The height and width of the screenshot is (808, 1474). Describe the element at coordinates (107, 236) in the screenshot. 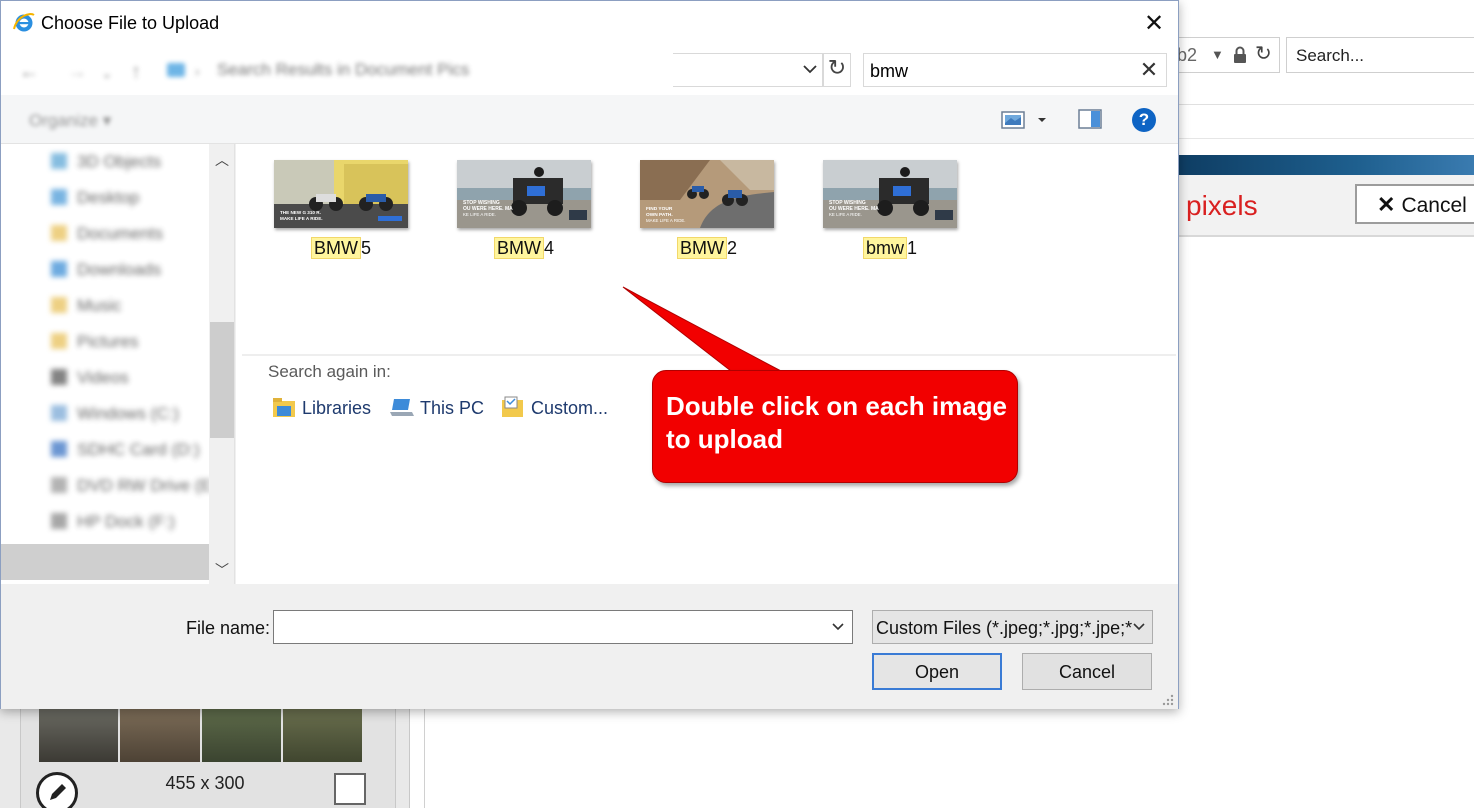

I see `nav-item: Documents` at that location.